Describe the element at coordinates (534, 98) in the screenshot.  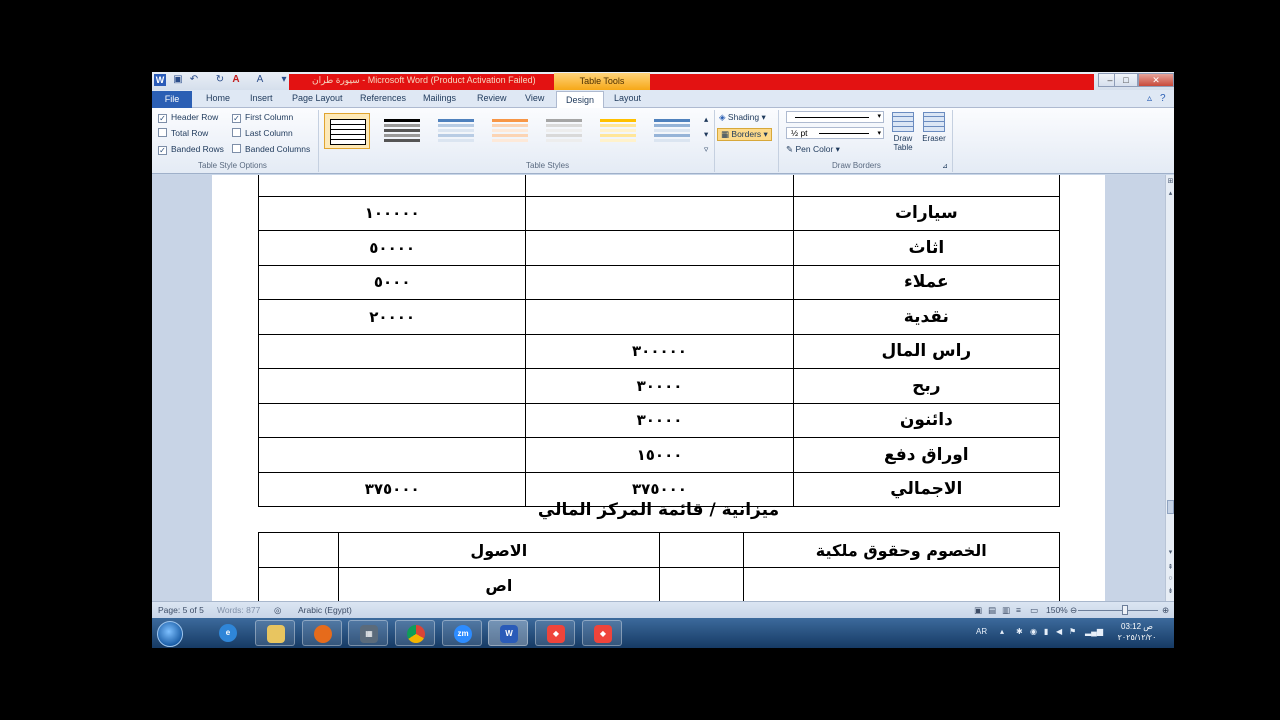
I see `tab-view: View` at that location.